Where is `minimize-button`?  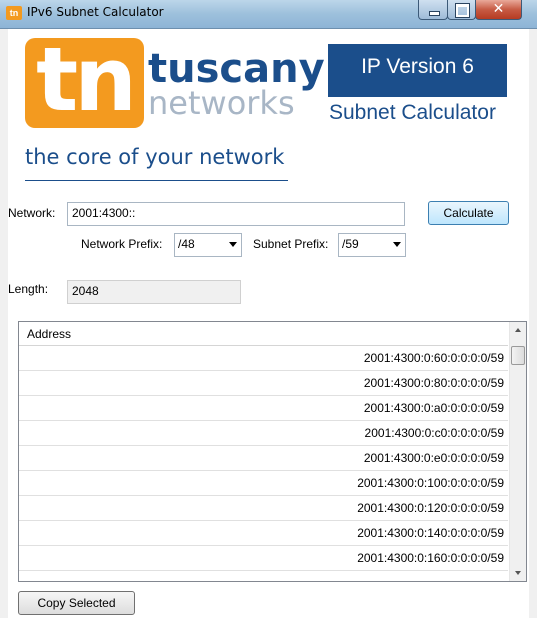 minimize-button is located at coordinates (433, 10).